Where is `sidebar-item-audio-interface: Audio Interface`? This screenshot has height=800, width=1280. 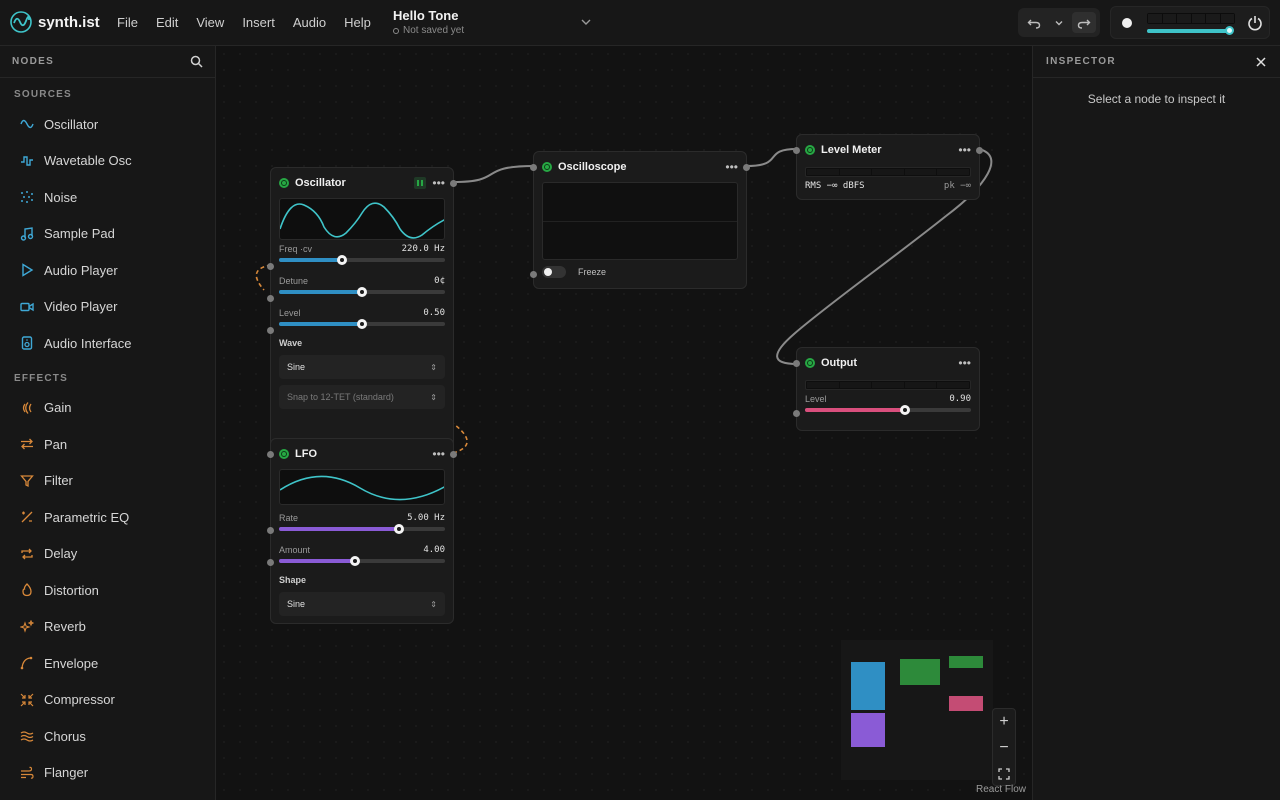
sidebar-item-audio-interface: Audio Interface is located at coordinates (107, 343).